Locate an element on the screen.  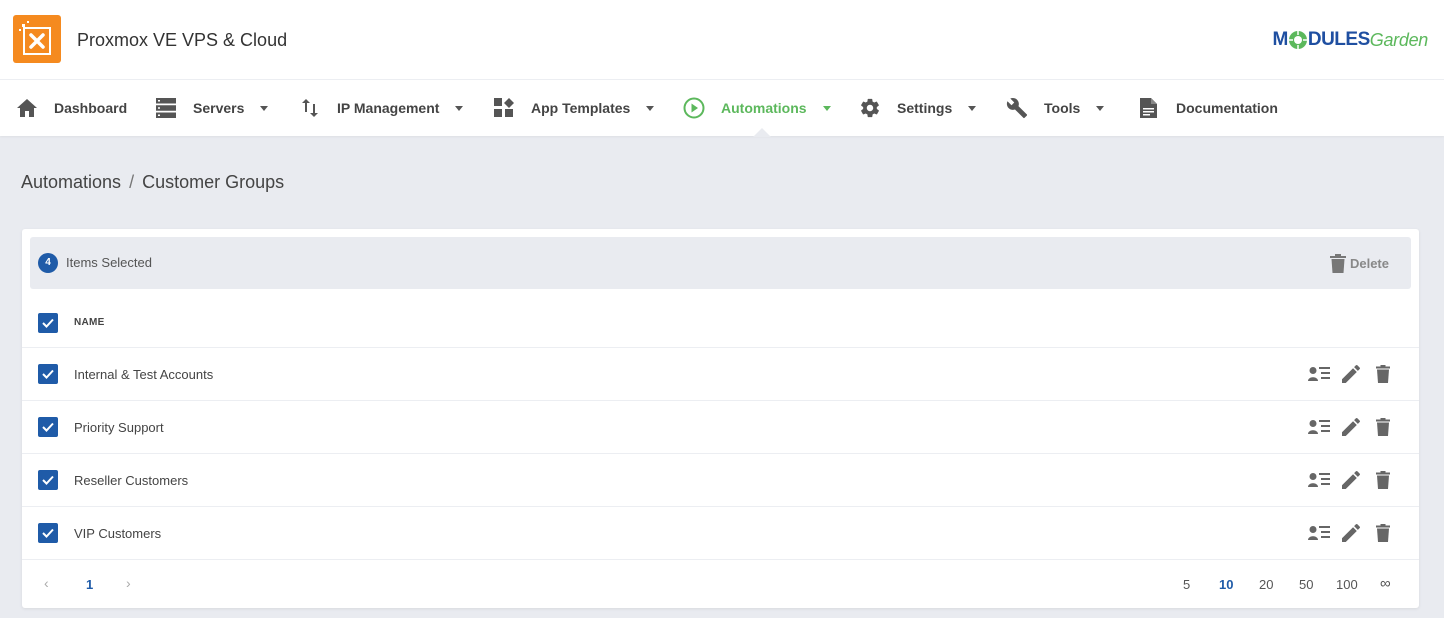
select-all-checkbox is located at coordinates (48, 323).